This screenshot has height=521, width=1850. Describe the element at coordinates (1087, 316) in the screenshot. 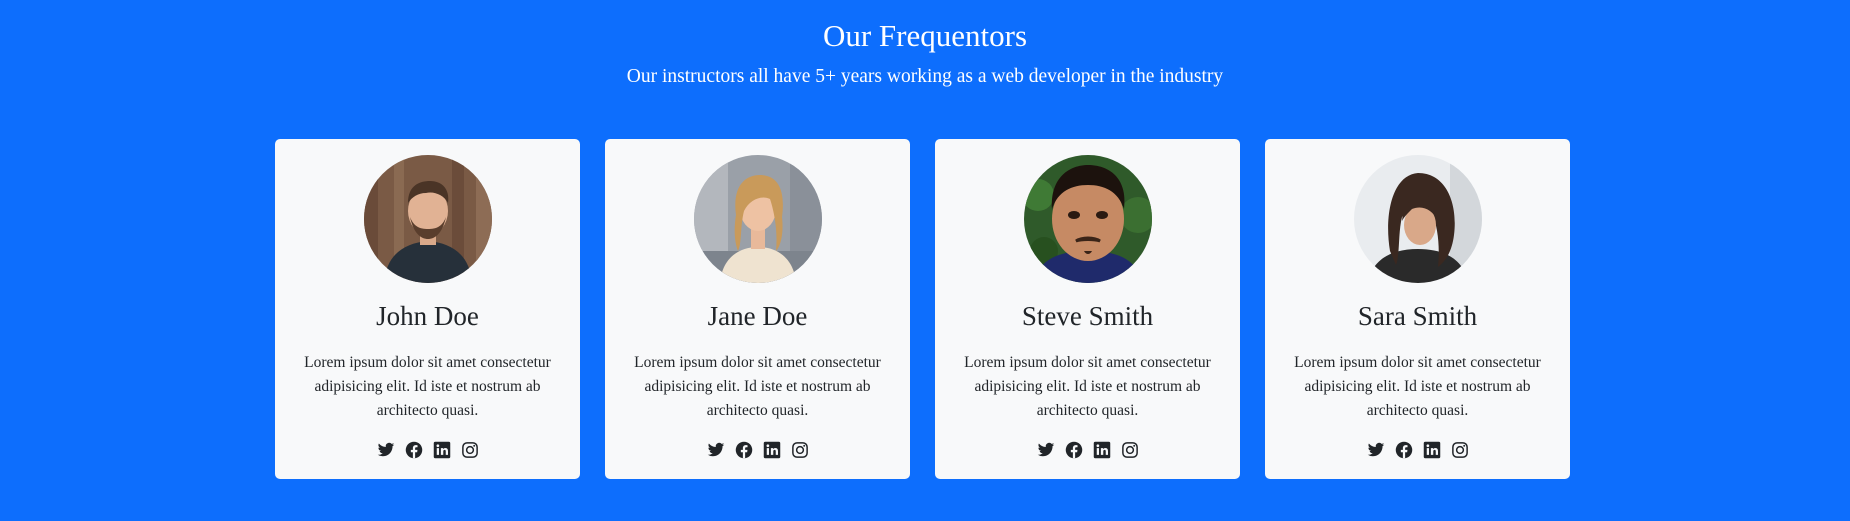

I see `instructor-name: Steve Smith` at that location.